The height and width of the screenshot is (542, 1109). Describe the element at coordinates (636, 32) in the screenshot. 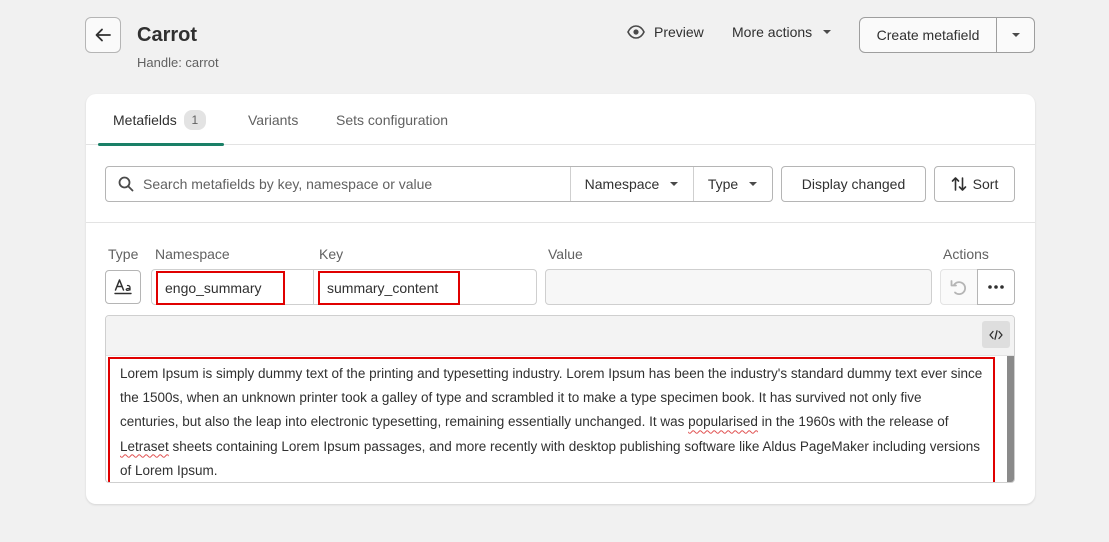

I see `eye-icon` at that location.